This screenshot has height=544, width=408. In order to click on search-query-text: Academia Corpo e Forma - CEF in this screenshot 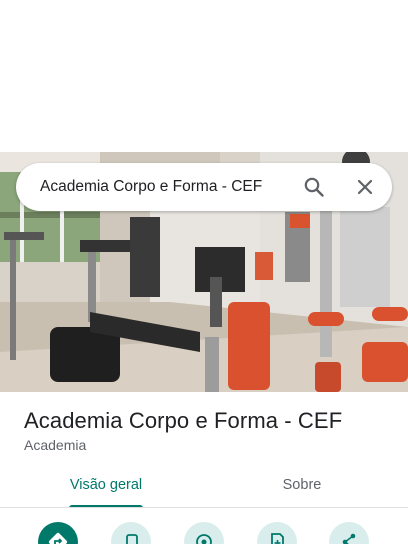, I will do `click(151, 187)`.